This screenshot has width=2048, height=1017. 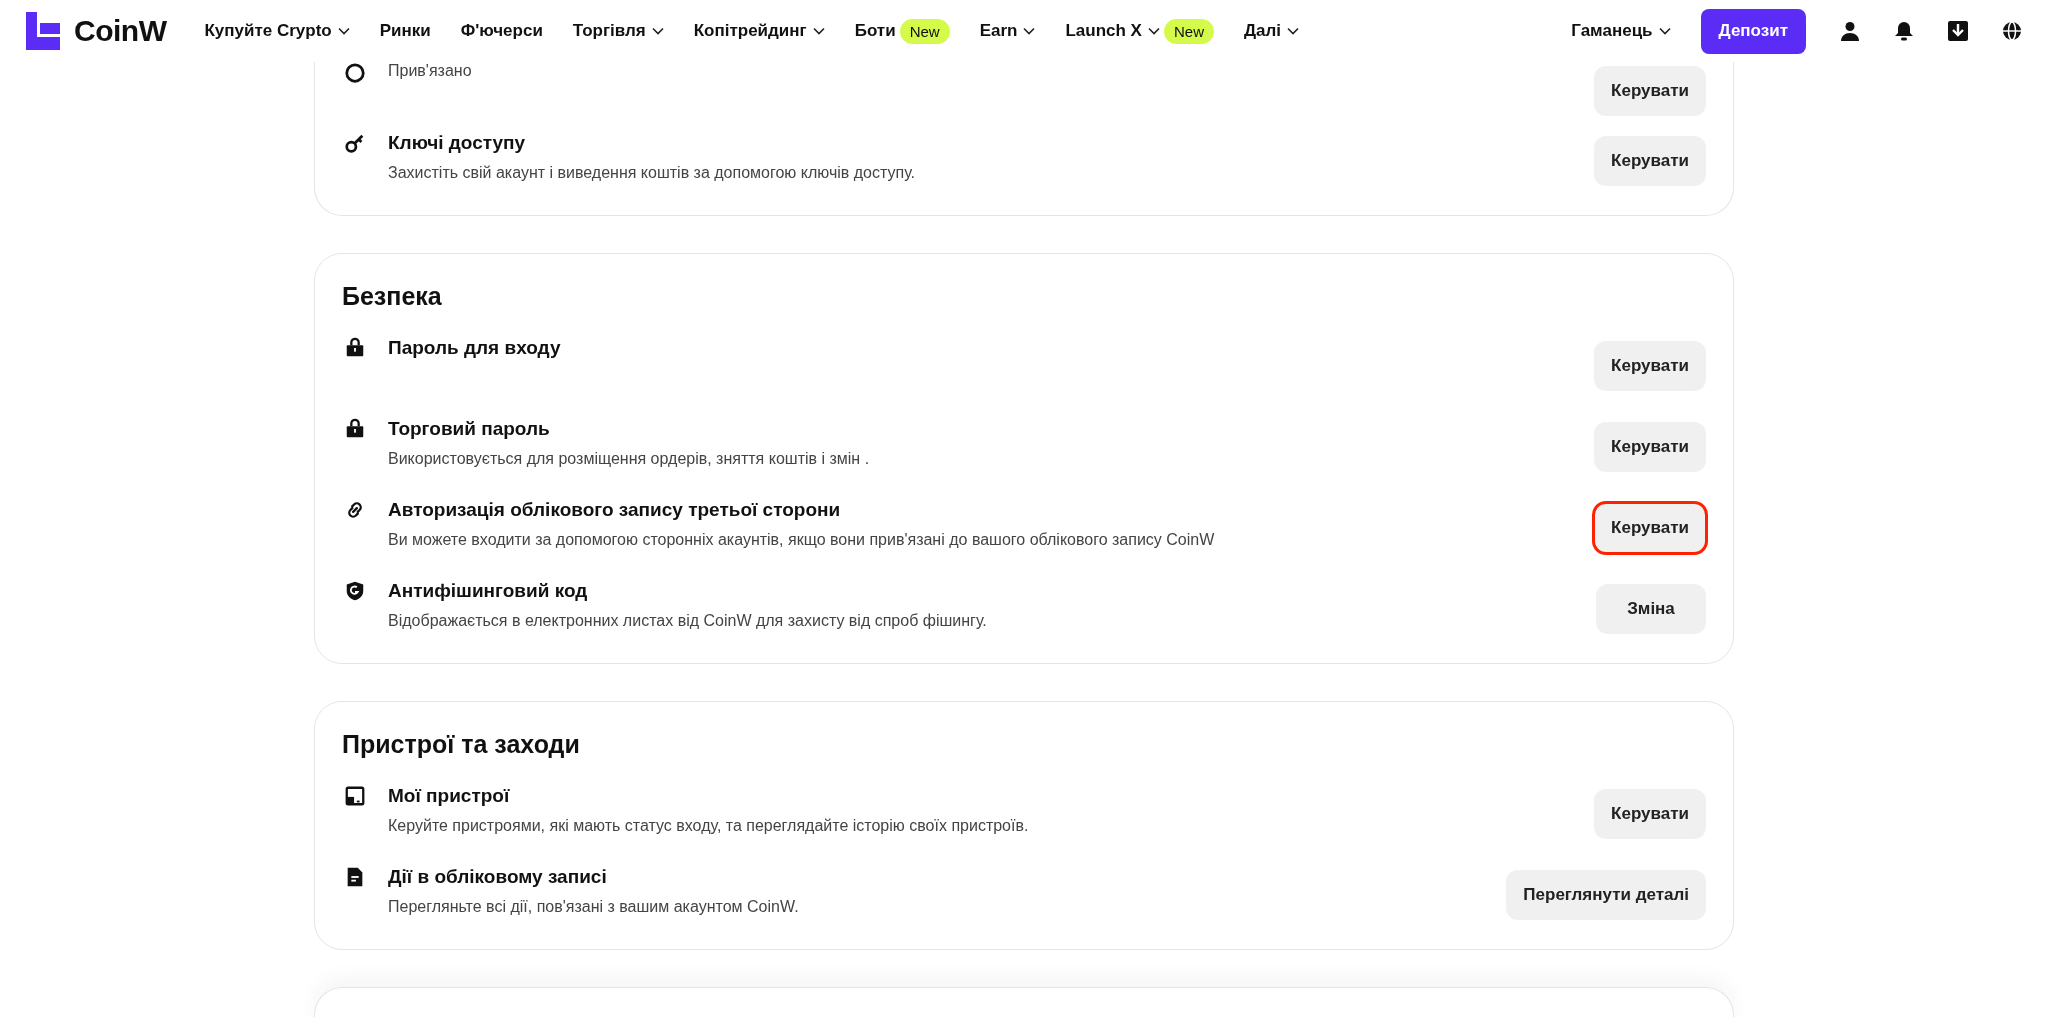 What do you see at coordinates (501, 31) in the screenshot?
I see `nav-link: Ф'ючерси` at bounding box center [501, 31].